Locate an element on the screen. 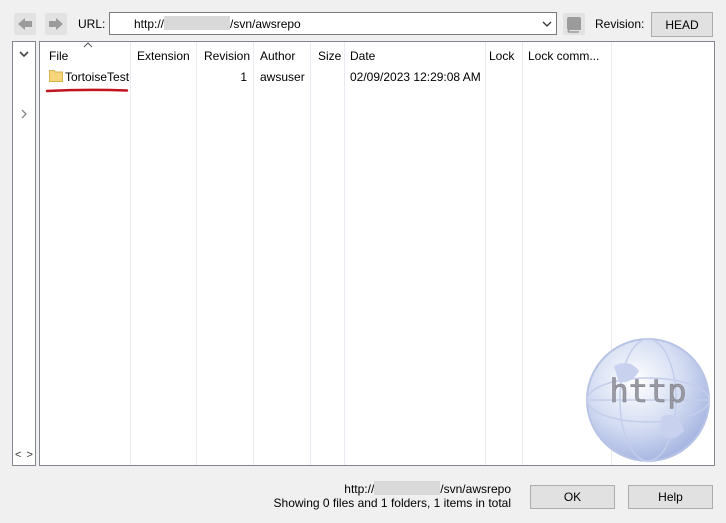 This screenshot has height=523, width=726. revision-head-button: HEAD is located at coordinates (682, 24).